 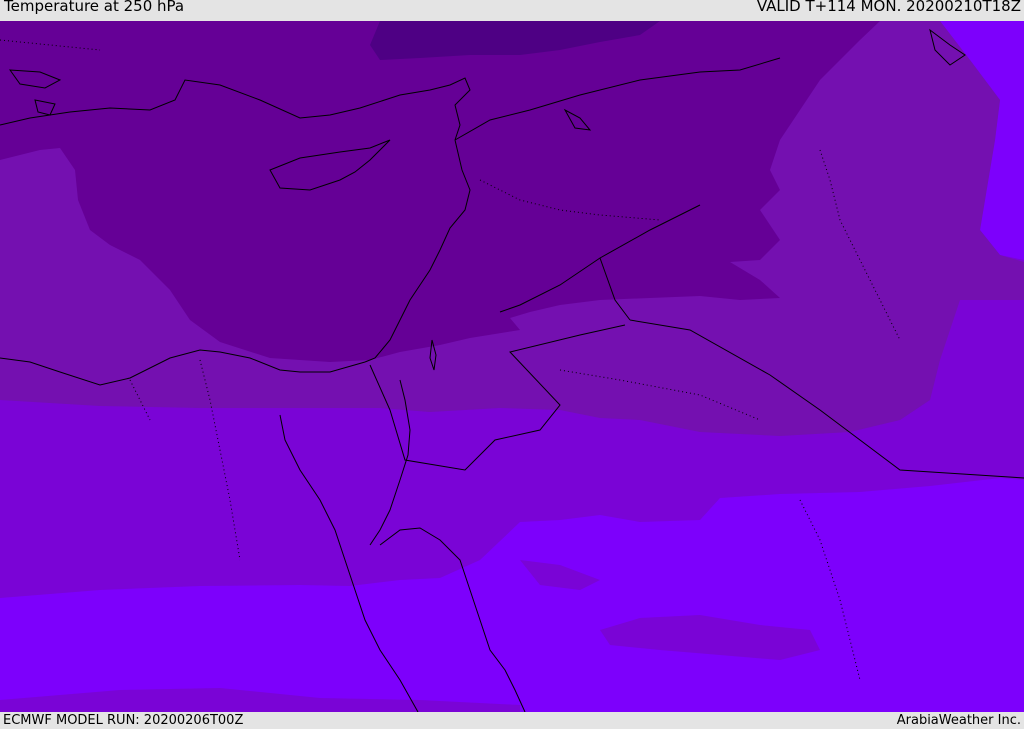 What do you see at coordinates (888, 7) in the screenshot?
I see `valid-time-label: VALID T+114 MON. 20200210T18Z` at bounding box center [888, 7].